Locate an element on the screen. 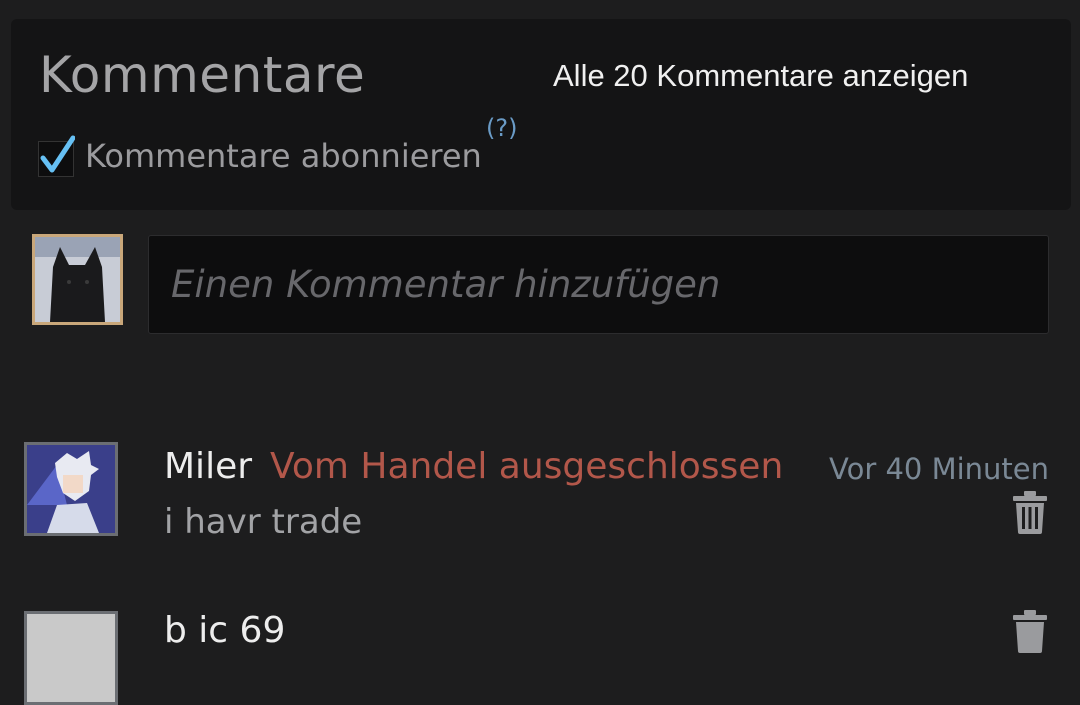 This screenshot has width=1080, height=705. comment-timestamp: Vor 40 Minuten is located at coordinates (939, 469).